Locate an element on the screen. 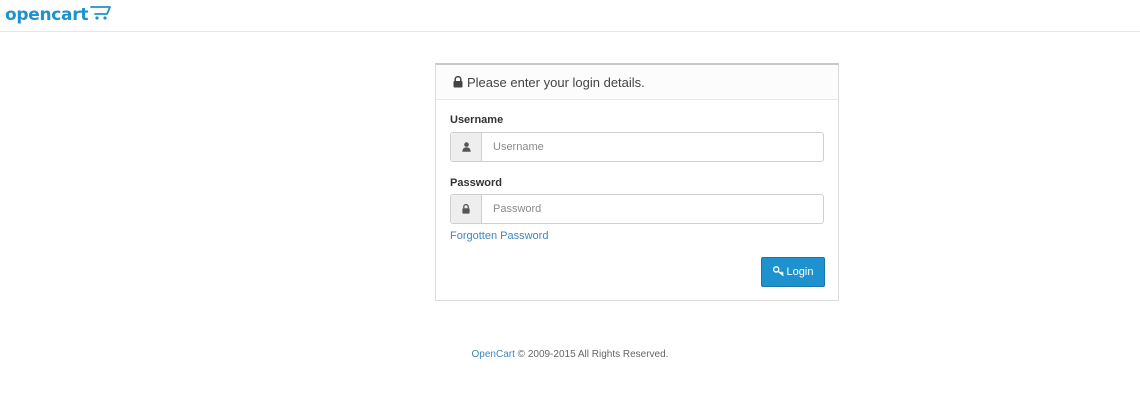 The width and height of the screenshot is (1140, 403). opencart-logo: opencart is located at coordinates (58, 15).